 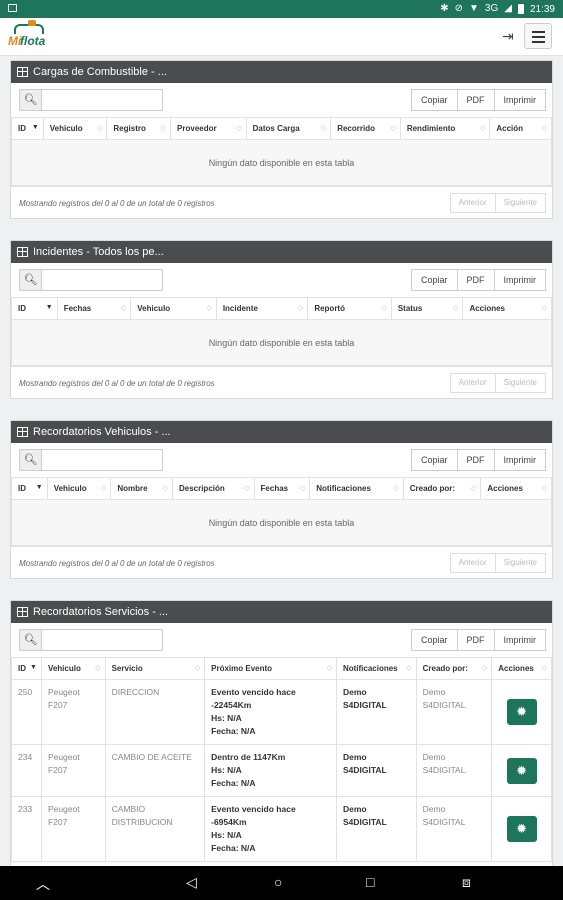 I want to click on column-header: Reportó ◇, so click(x=349, y=308).